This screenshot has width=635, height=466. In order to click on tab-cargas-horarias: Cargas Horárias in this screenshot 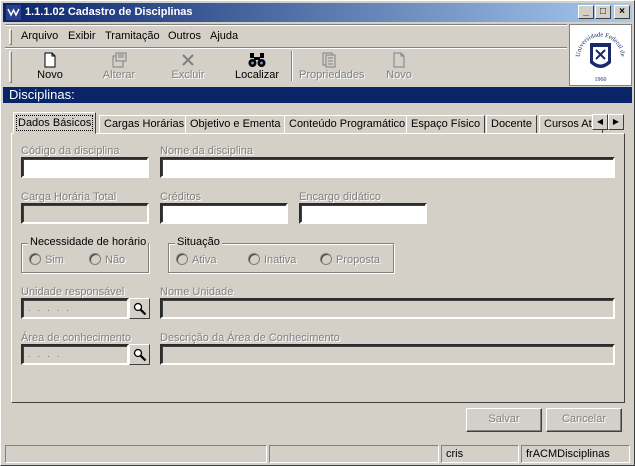, I will do `click(144, 124)`.